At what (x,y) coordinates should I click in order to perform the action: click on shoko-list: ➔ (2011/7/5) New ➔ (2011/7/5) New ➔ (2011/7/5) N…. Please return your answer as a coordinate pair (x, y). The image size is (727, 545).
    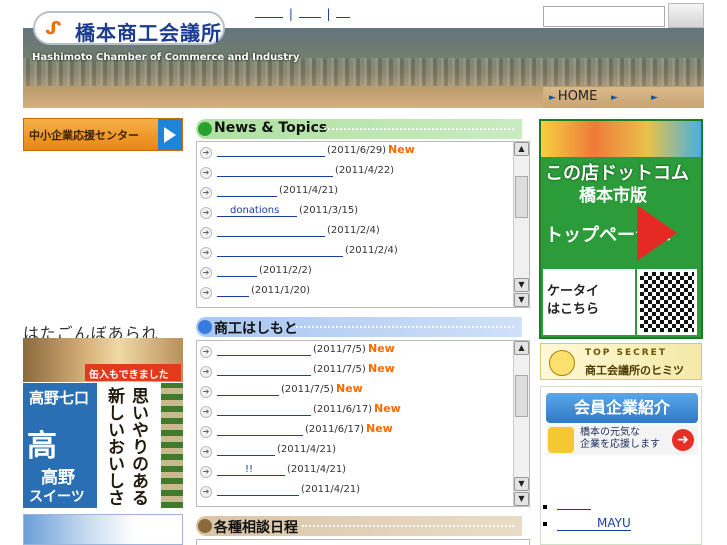
    Looking at the image, I should click on (363, 423).